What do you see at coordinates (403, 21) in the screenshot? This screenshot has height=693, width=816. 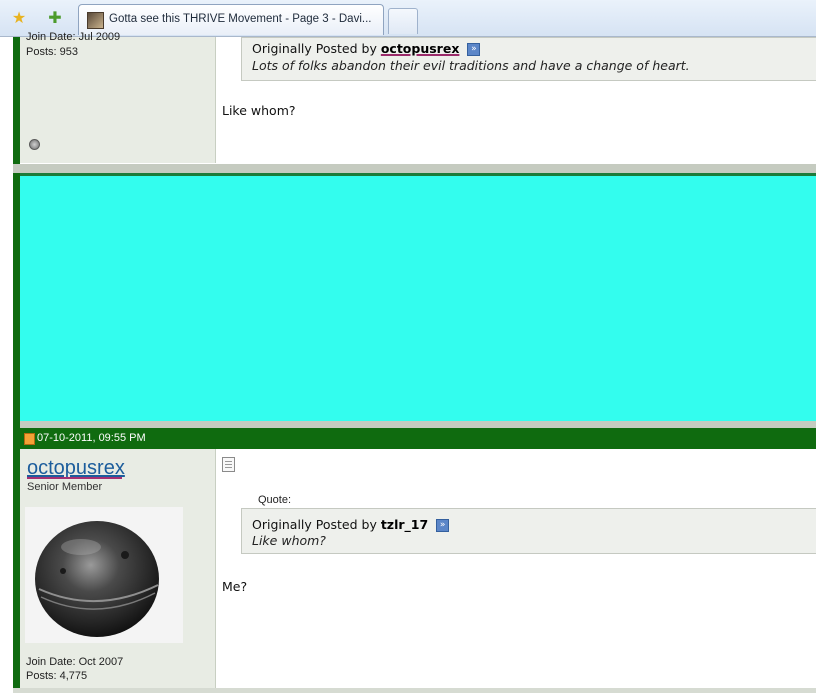 I see `new-tab-button` at bounding box center [403, 21].